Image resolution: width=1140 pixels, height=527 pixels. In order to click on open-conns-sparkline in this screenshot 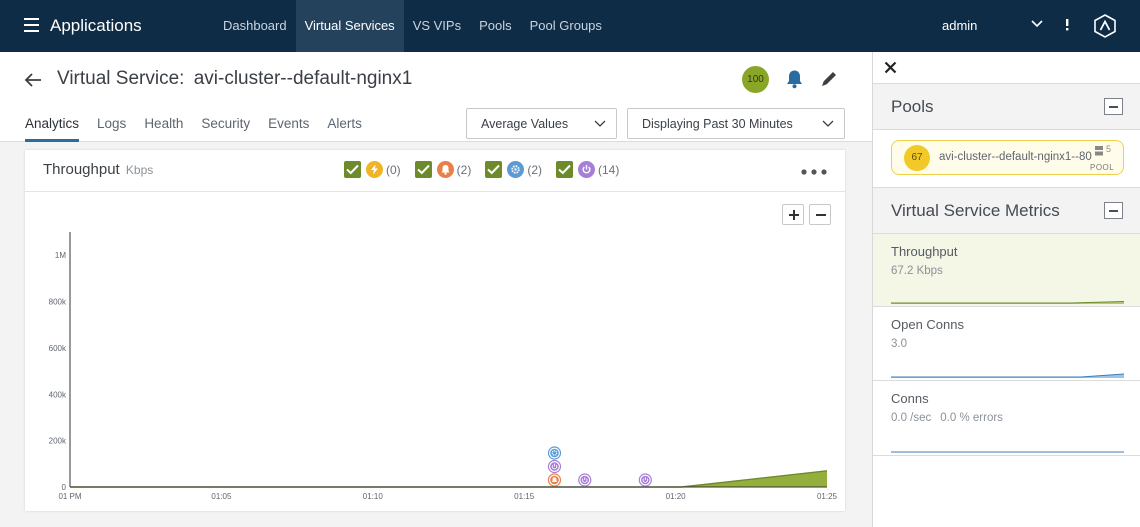, I will do `click(1007, 375)`.